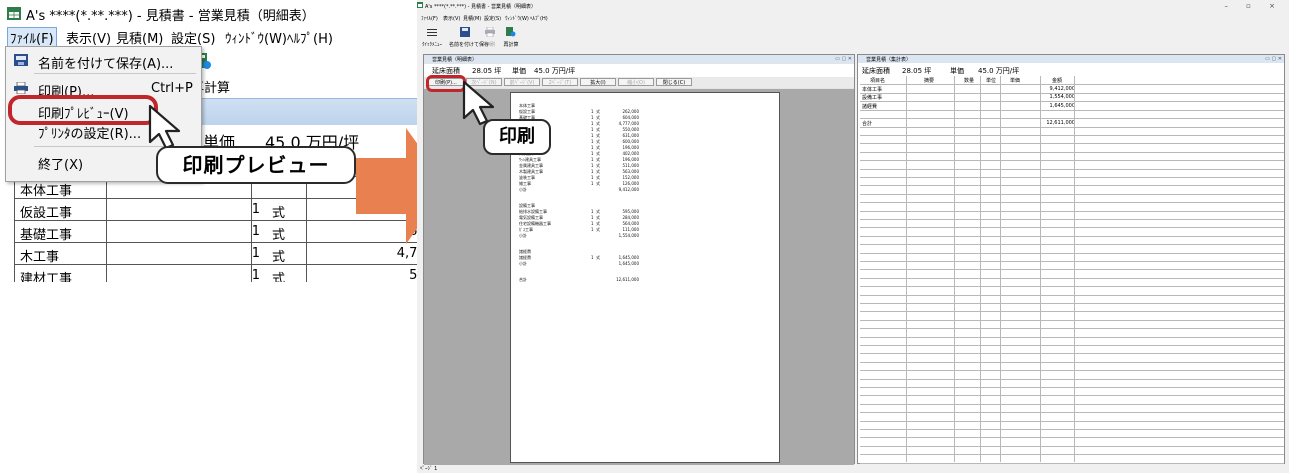 The image size is (1289, 473). I want to click on row-name: 仮設工事, so click(46, 213).